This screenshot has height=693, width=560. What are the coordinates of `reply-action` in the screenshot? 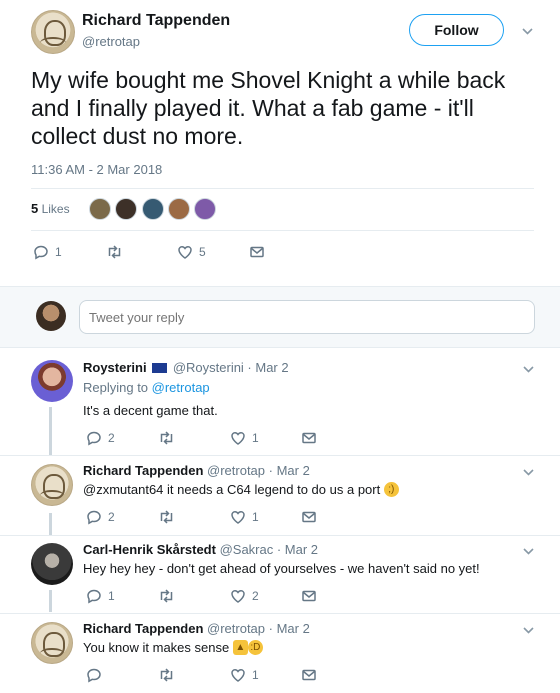 It's located at (97, 675).